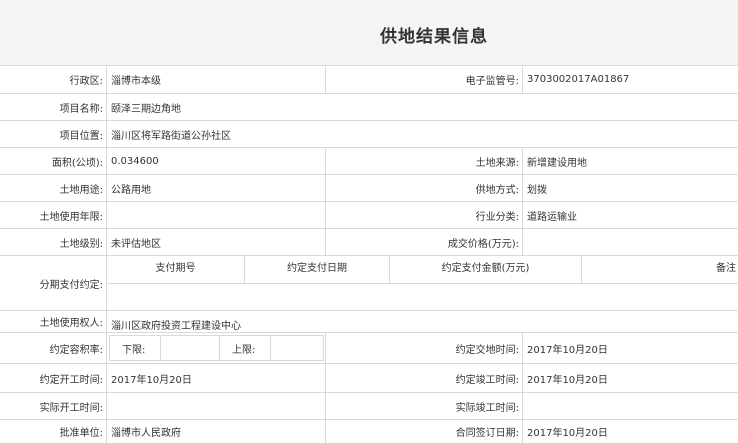 This screenshot has width=738, height=443. What do you see at coordinates (552, 217) in the screenshot?
I see `industry-value: 道路运输业` at bounding box center [552, 217].